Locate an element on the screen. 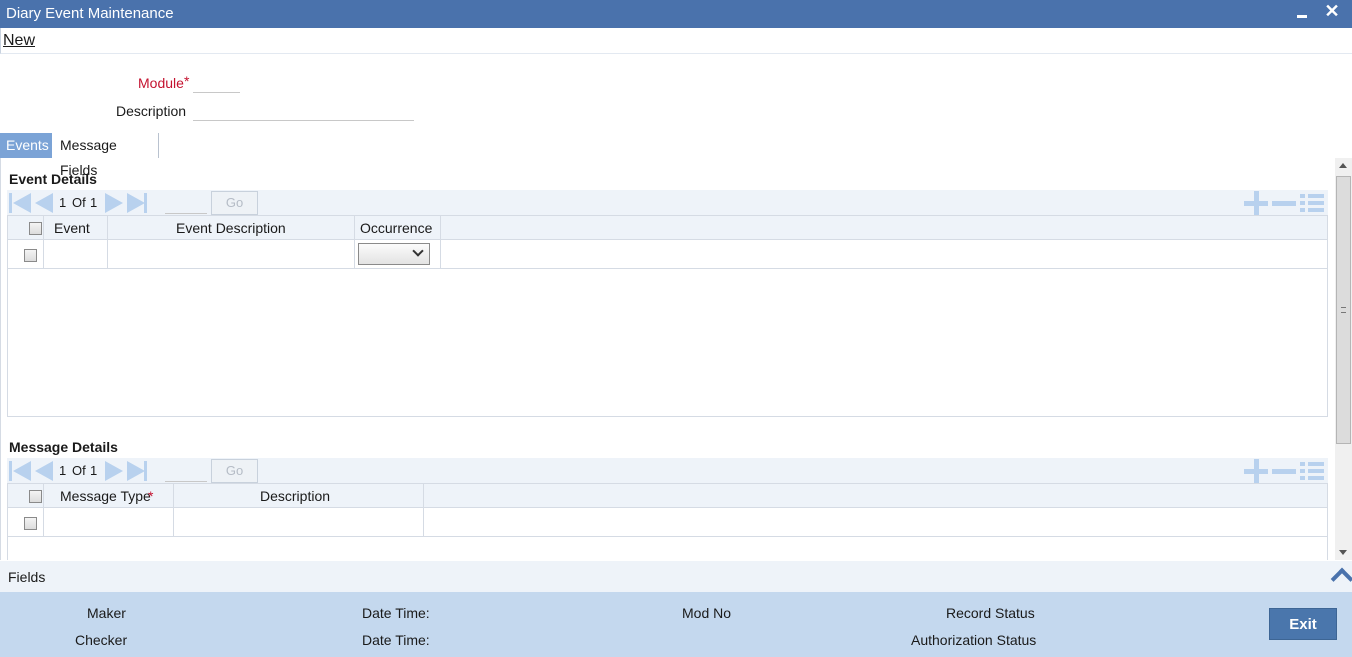 This screenshot has height=657, width=1352. message-details-title: Message Details is located at coordinates (63, 447).